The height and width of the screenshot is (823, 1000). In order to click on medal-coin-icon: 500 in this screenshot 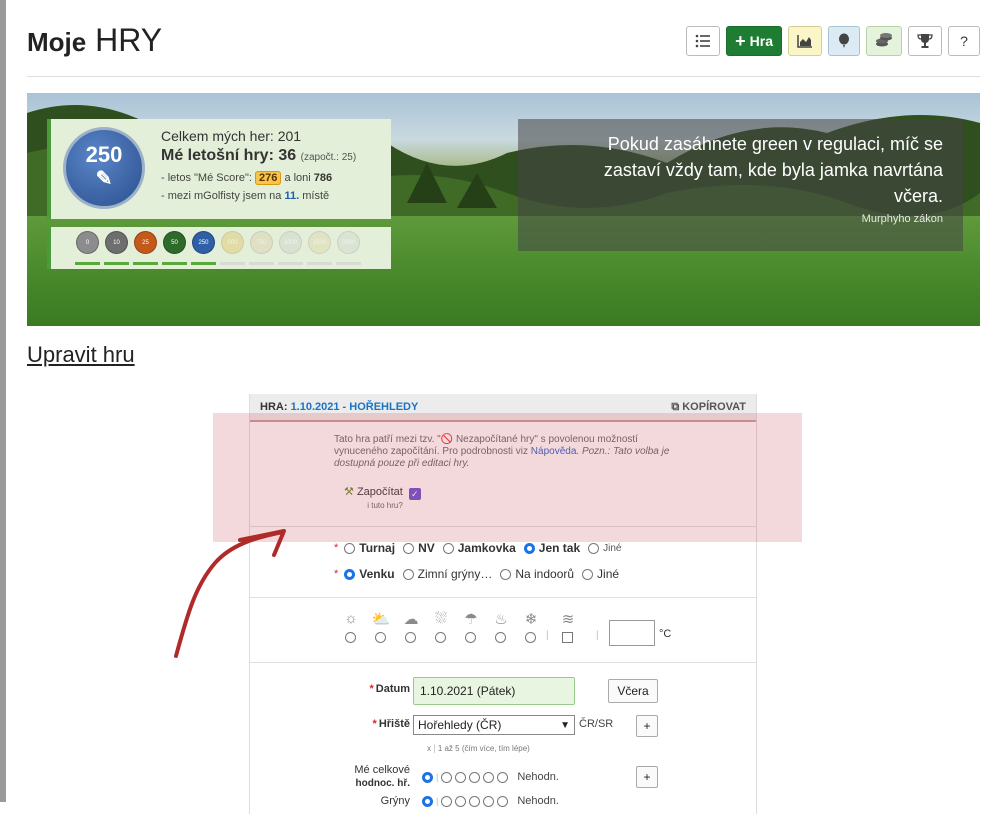, I will do `click(232, 242)`.